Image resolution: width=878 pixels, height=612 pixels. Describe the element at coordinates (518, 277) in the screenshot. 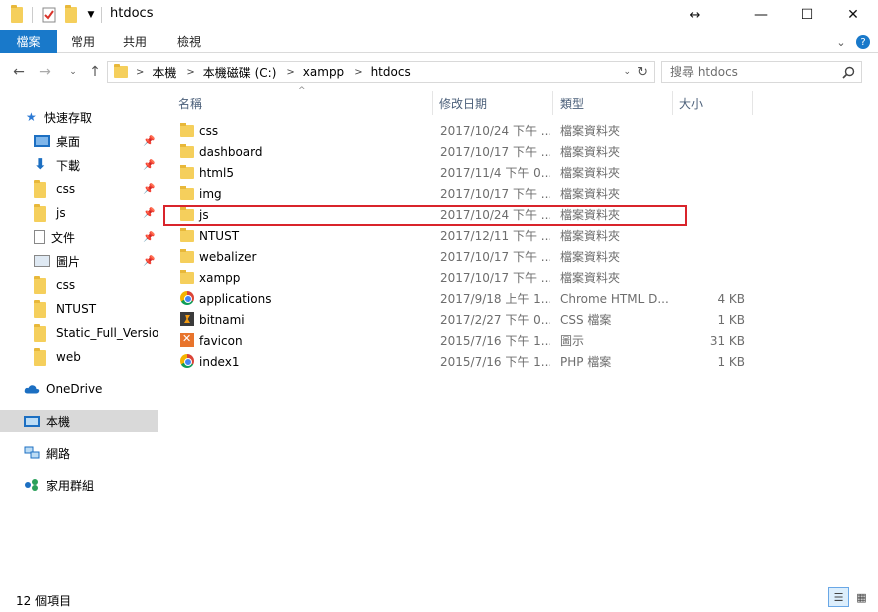

I see `file-row: xampp 2017/10/17 下午 ... 檔案資料夾` at that location.